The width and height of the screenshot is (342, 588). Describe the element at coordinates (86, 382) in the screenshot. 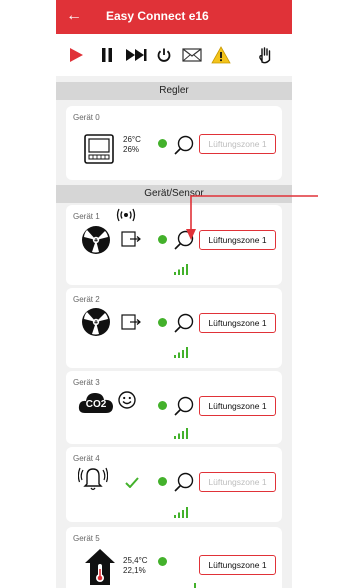

I see `device-label: Gerät 3` at that location.